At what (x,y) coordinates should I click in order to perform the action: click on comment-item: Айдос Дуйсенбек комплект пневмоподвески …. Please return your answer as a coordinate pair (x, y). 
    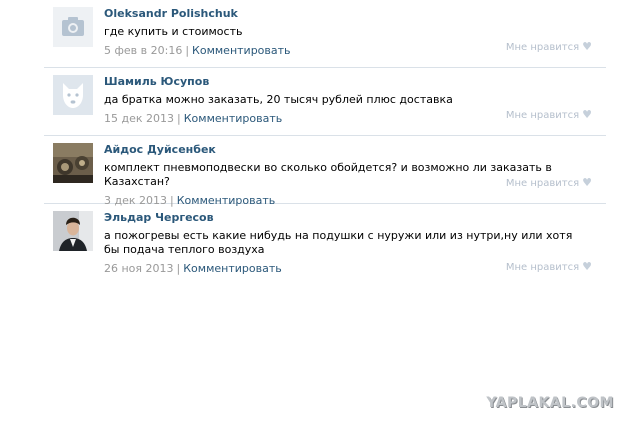
    Looking at the image, I should click on (325, 171).